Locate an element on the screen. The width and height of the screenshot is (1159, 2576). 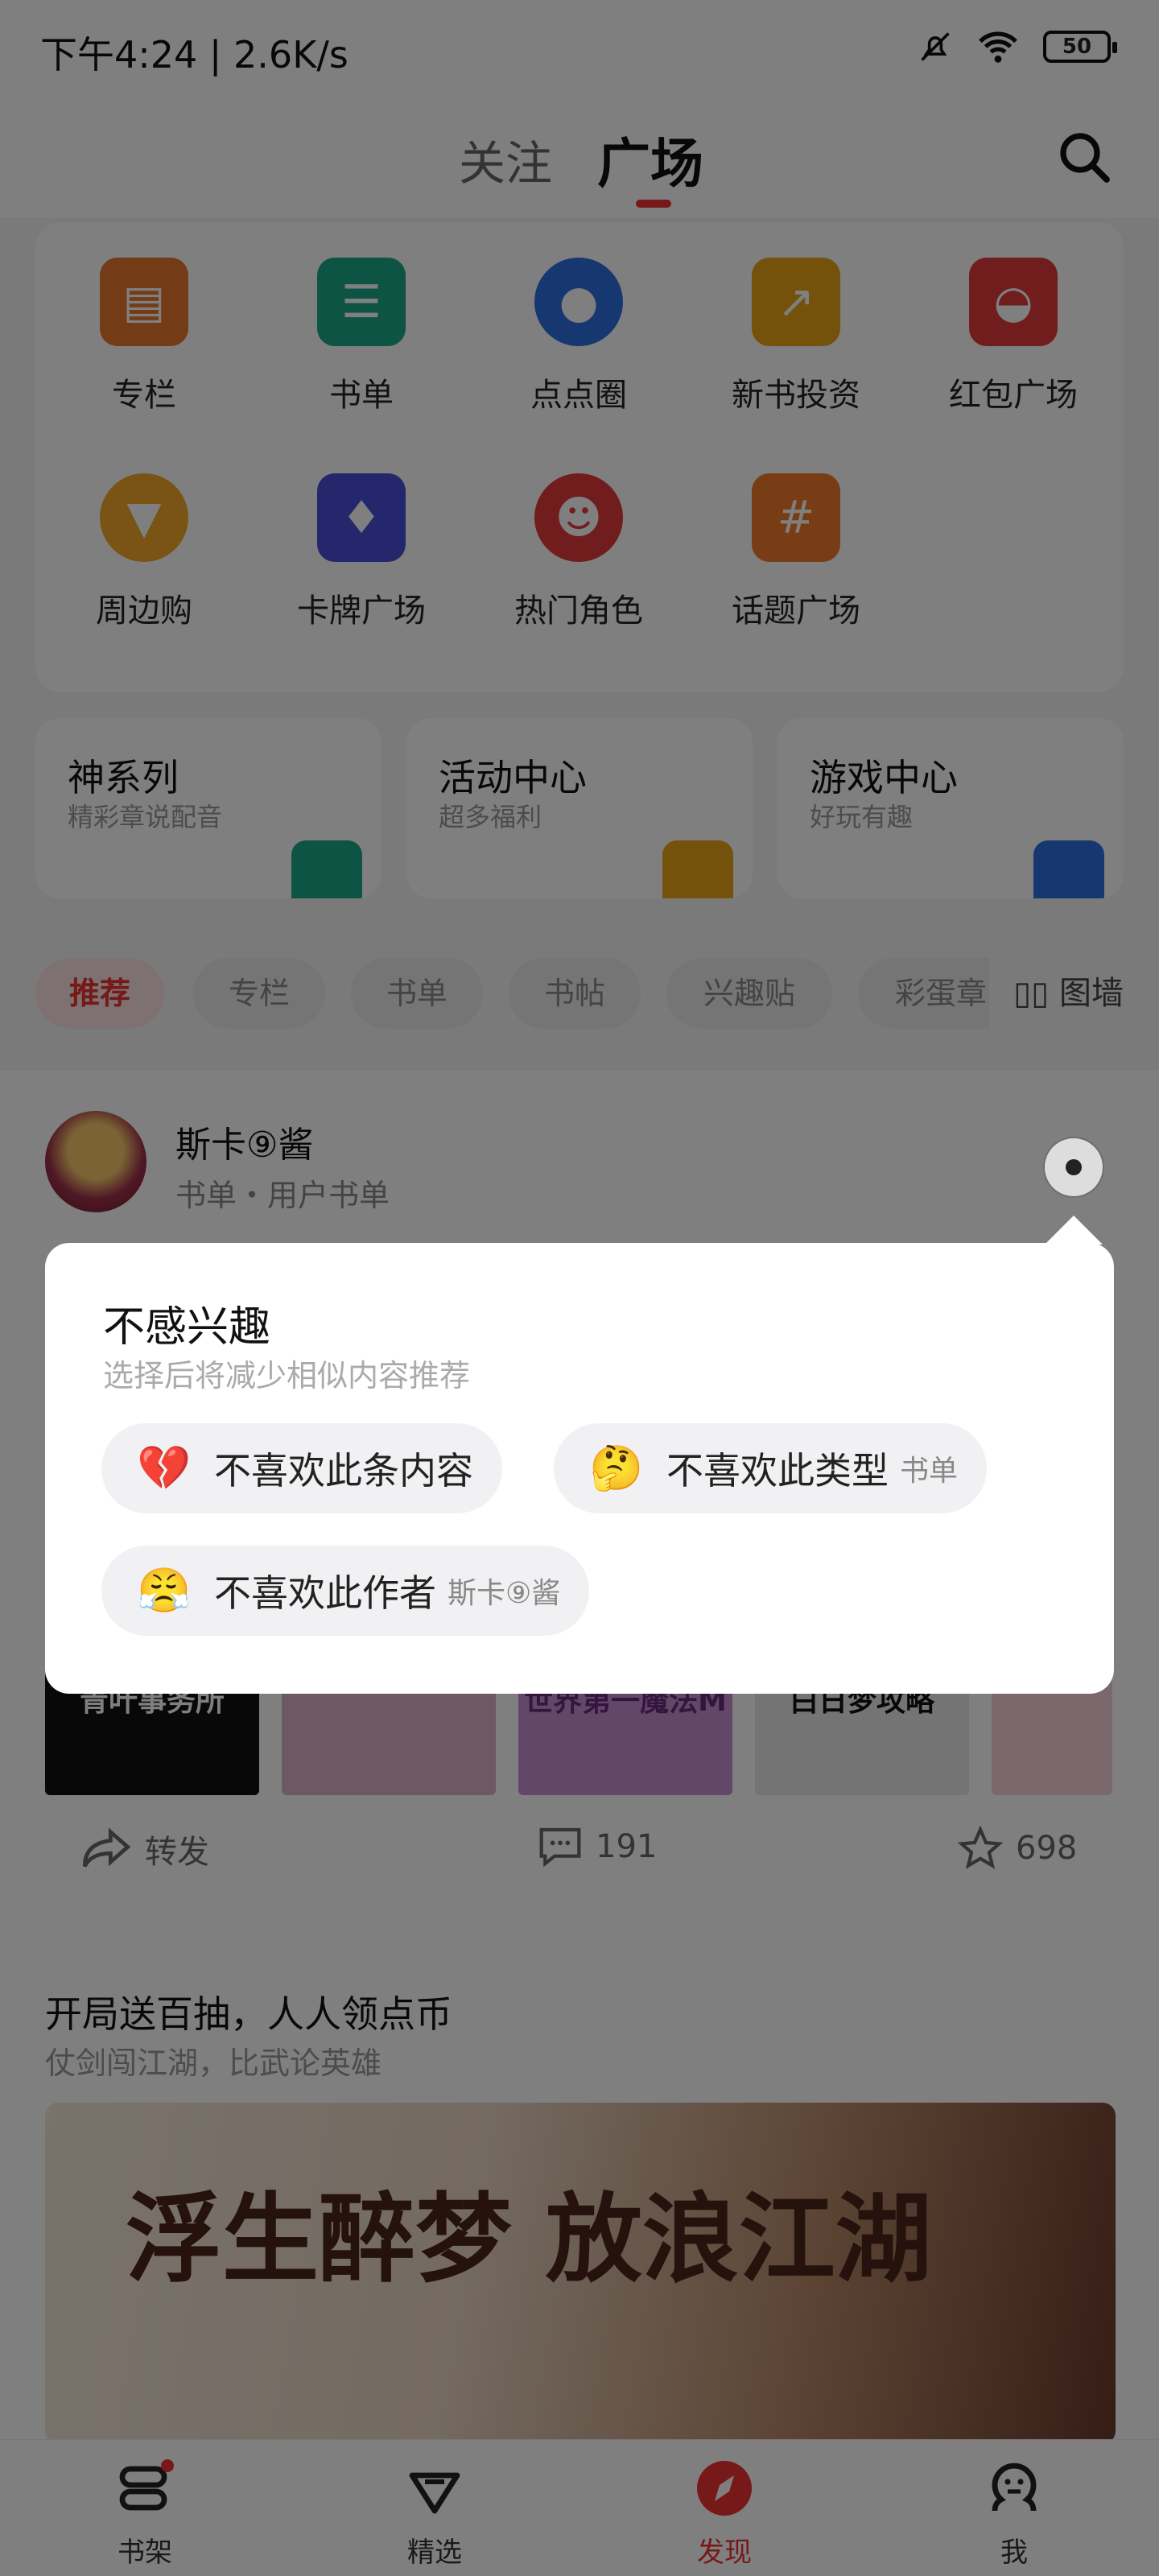
popup-title: 不感兴趣 is located at coordinates (187, 1327).